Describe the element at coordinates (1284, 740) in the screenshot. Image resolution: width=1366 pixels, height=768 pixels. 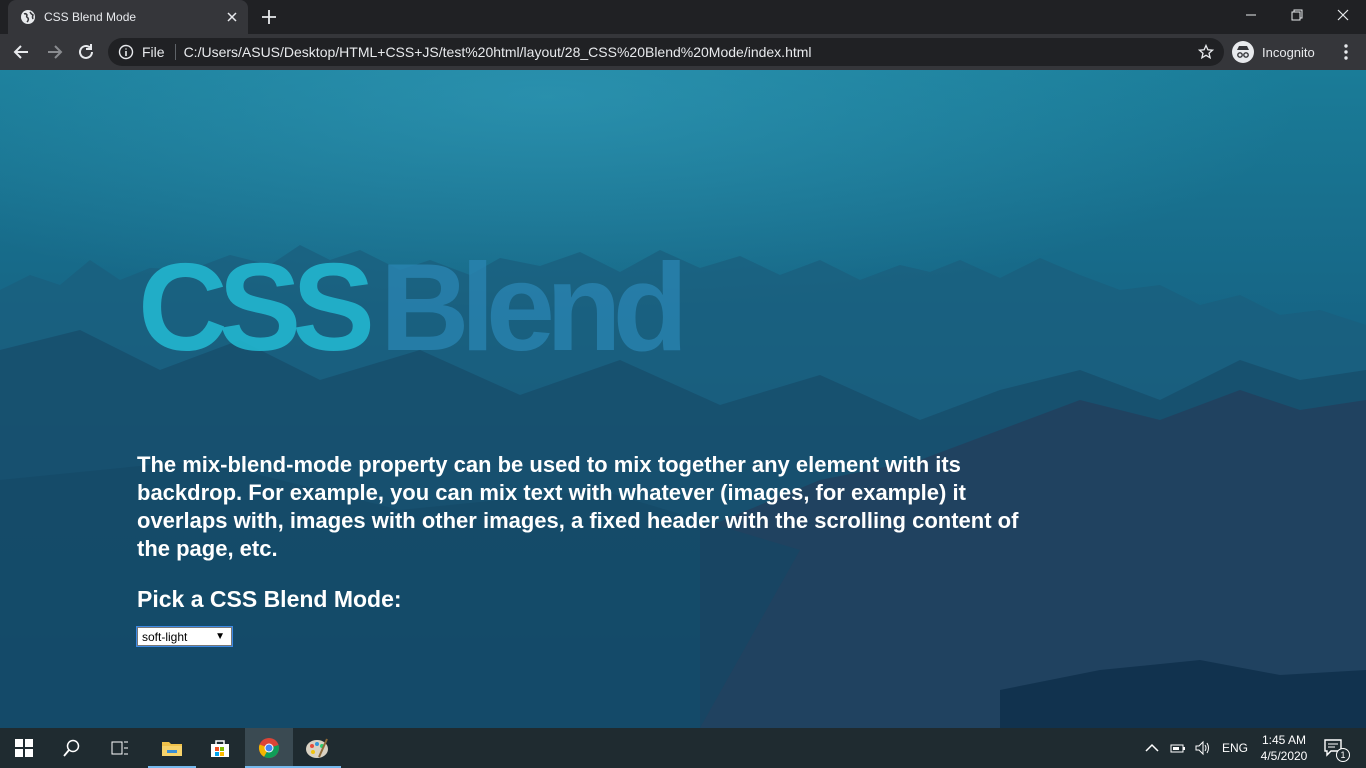
I see `clock-time: 1:45 AM` at that location.